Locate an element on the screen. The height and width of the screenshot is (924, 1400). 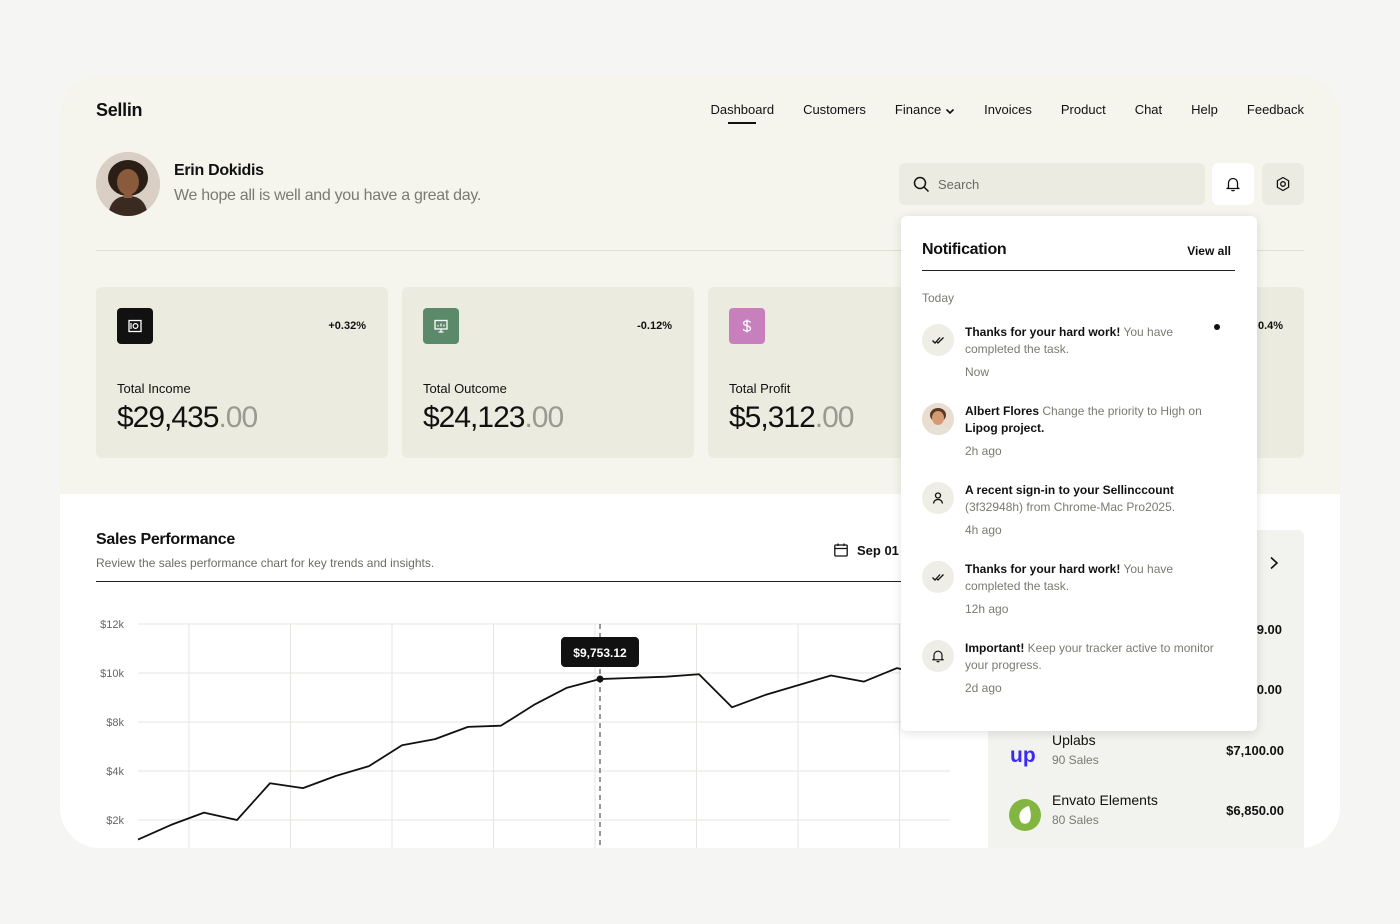
stat-change: +0.32% is located at coordinates (347, 326).